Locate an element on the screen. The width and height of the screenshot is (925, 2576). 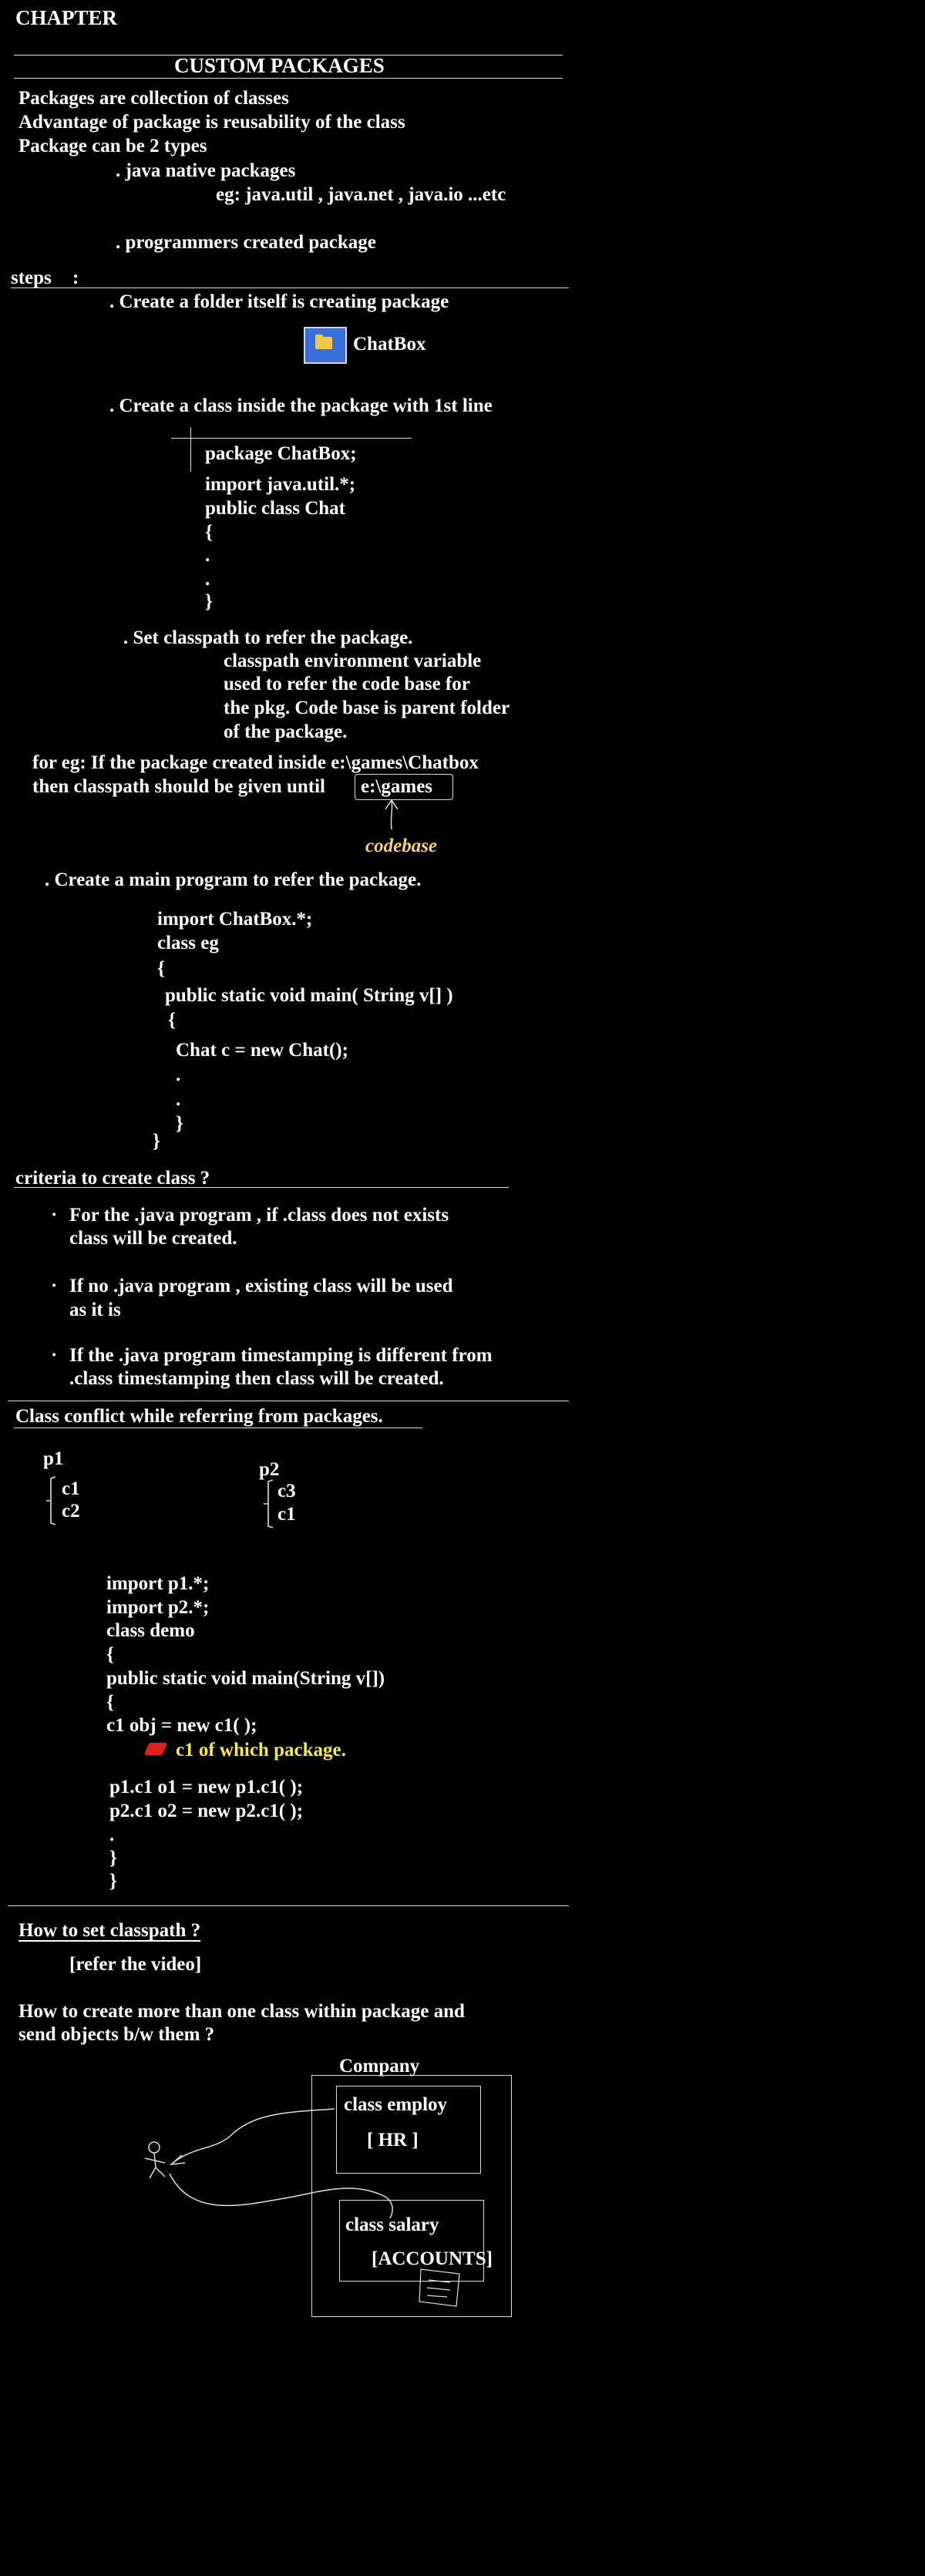
note-icon is located at coordinates (440, 2287).